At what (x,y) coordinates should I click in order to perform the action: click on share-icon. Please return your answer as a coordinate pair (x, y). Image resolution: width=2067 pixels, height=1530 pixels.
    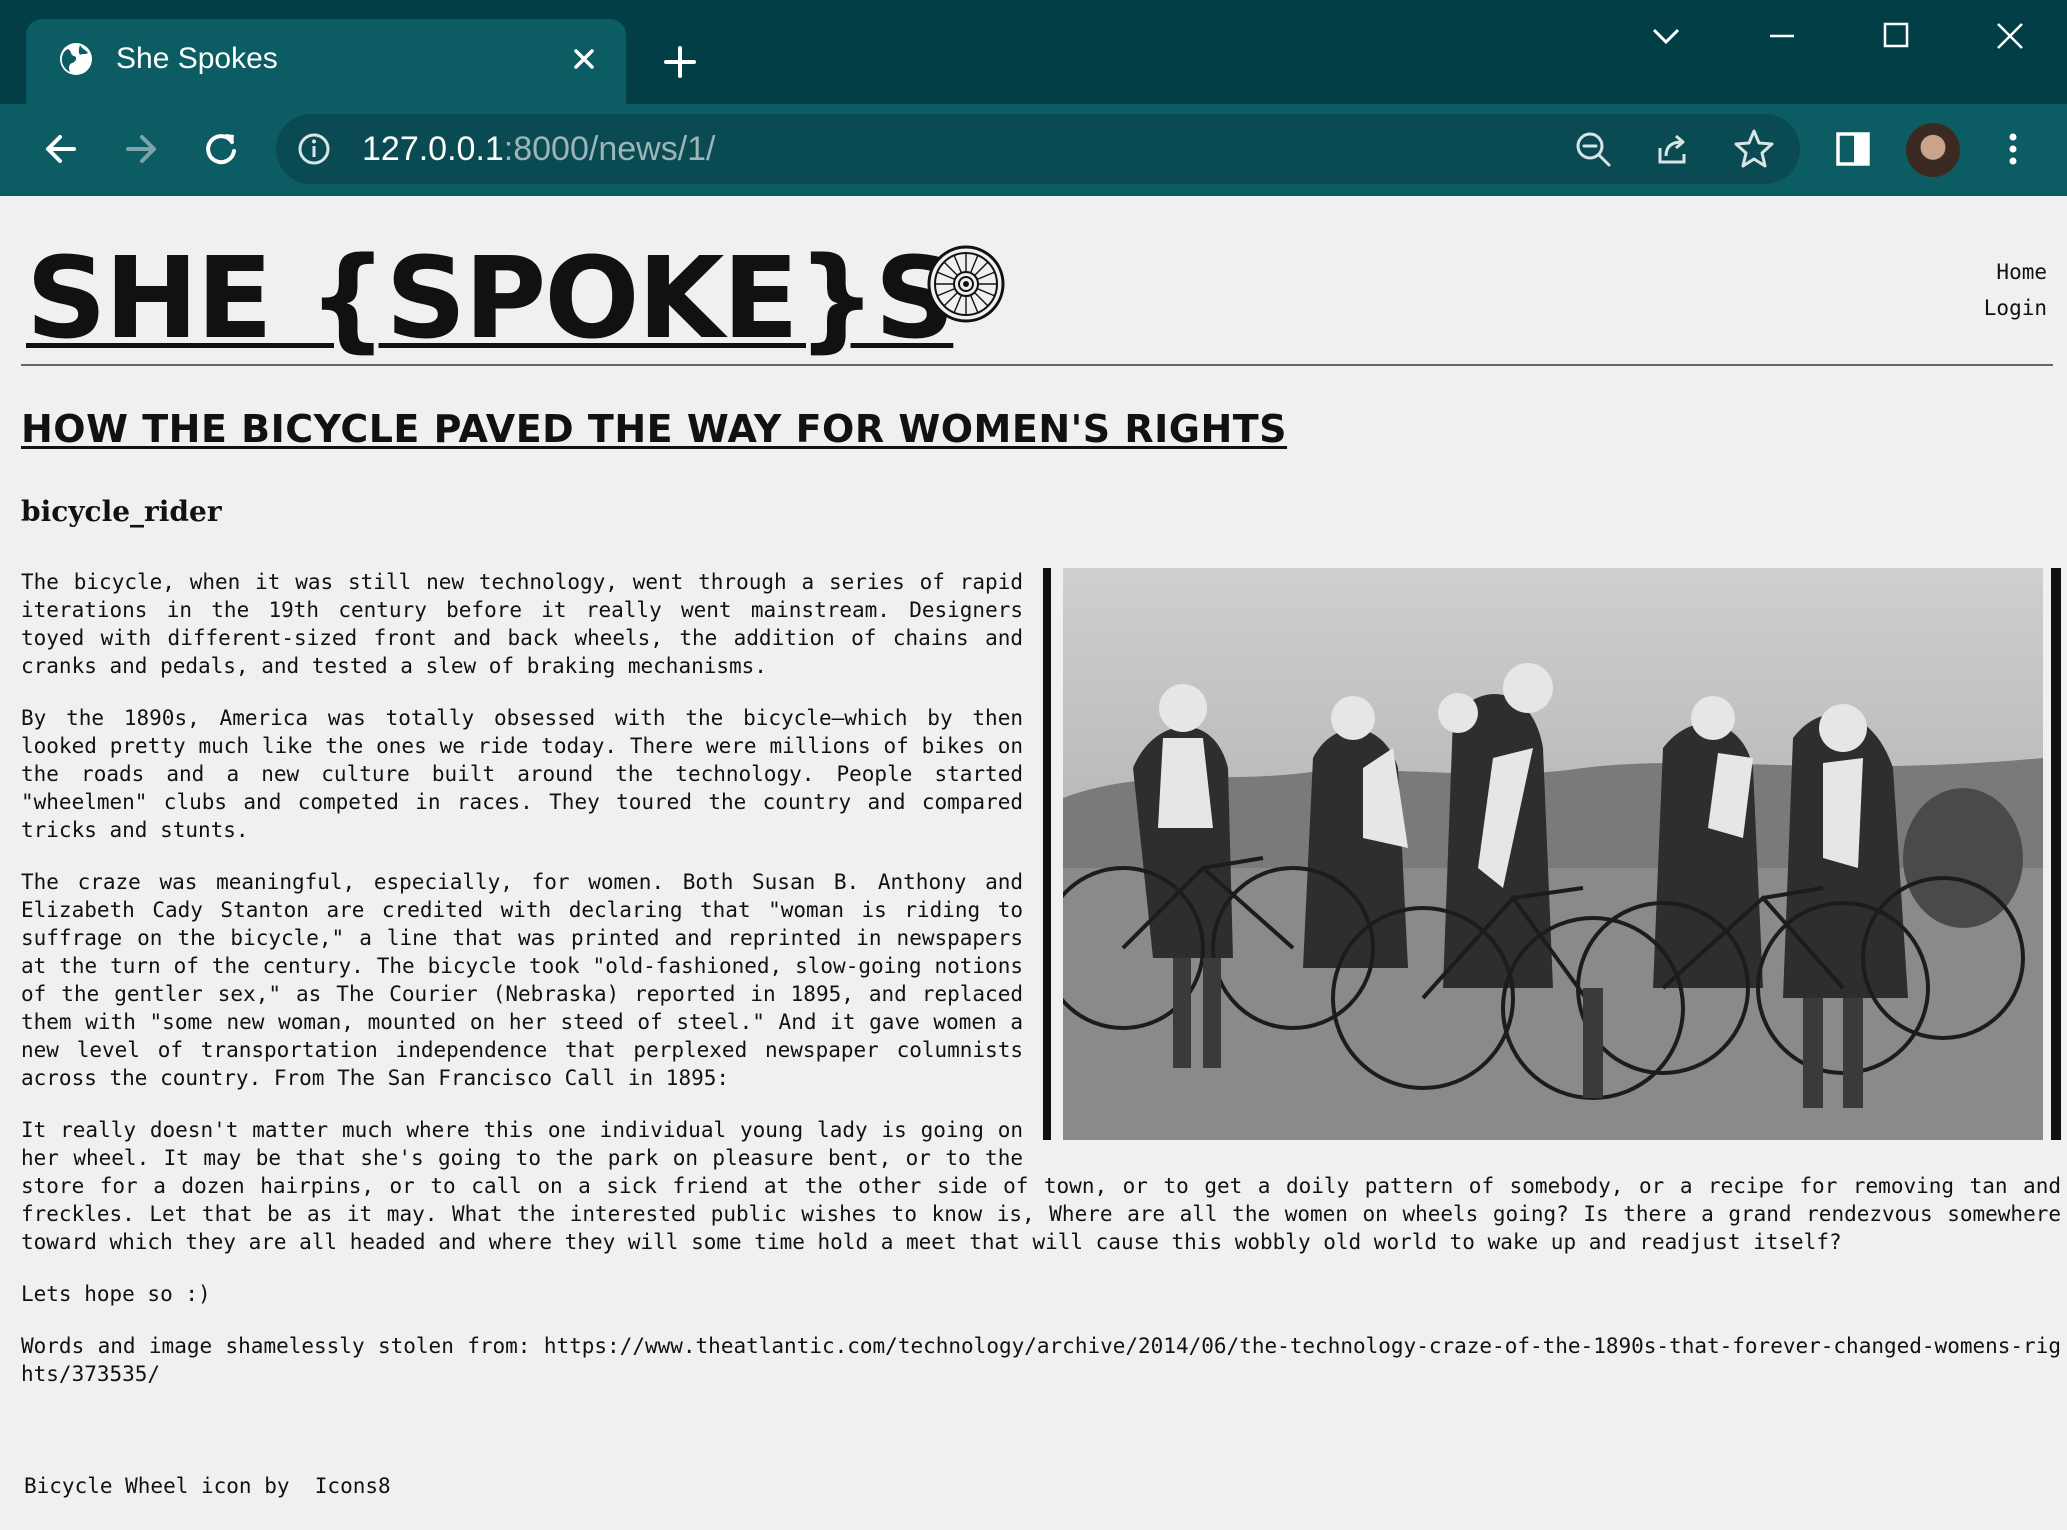
    Looking at the image, I should click on (1673, 149).